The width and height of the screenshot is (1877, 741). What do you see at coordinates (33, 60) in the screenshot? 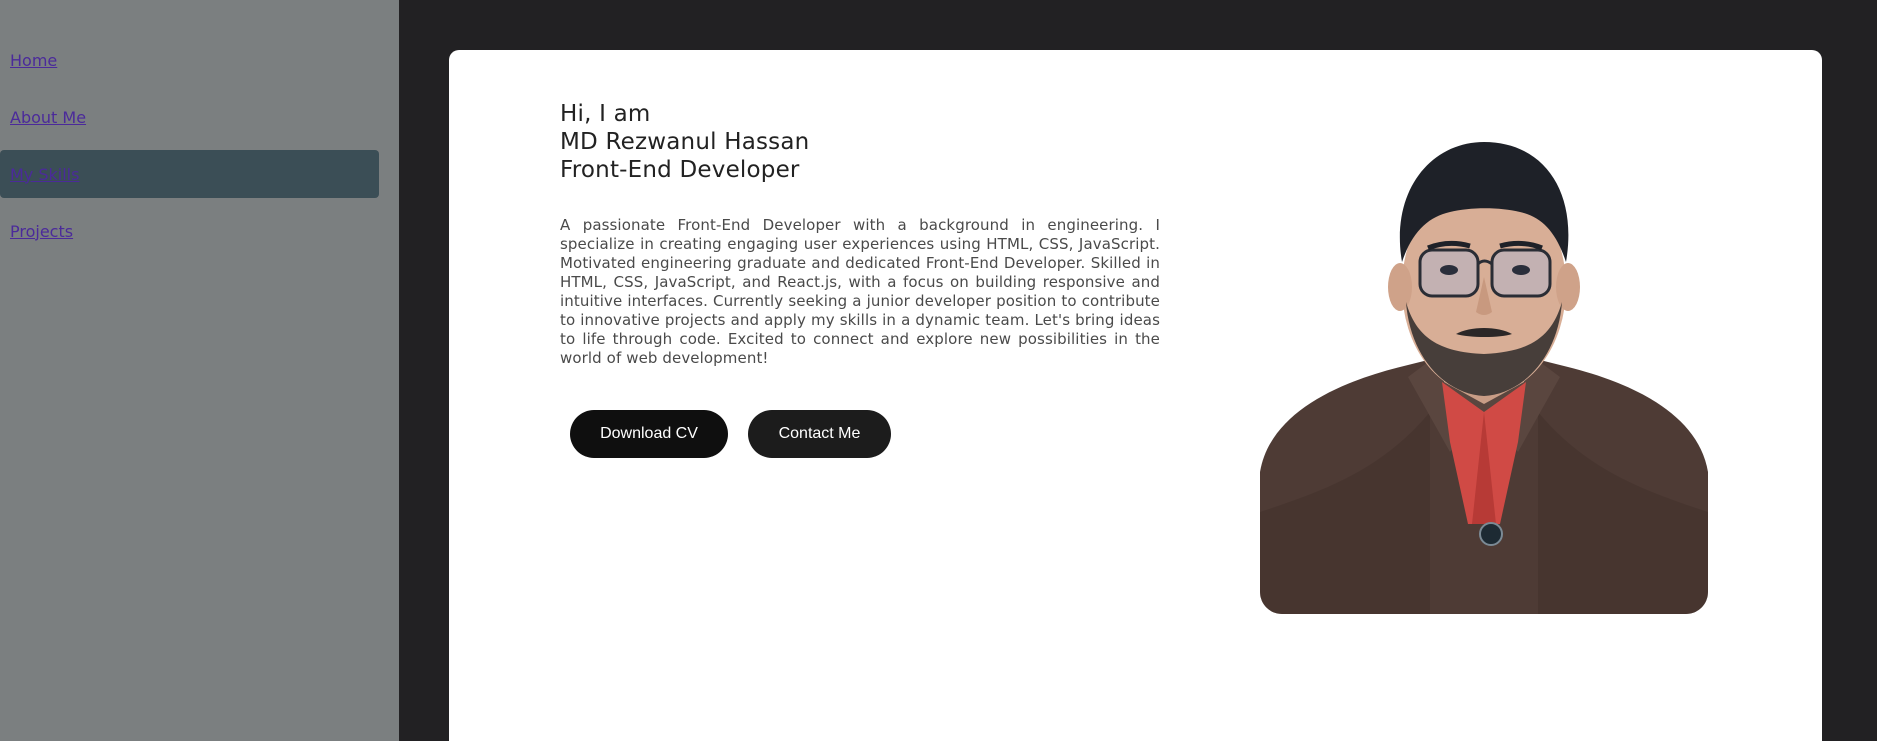
I see `nav-link-home: Home` at bounding box center [33, 60].